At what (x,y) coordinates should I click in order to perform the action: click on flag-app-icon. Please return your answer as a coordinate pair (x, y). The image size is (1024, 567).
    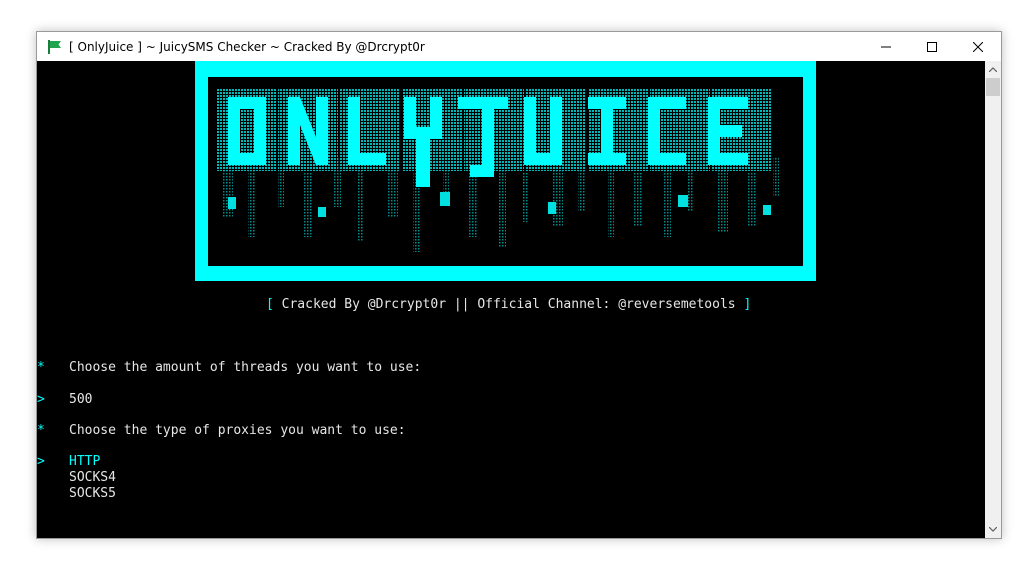
    Looking at the image, I should click on (55, 47).